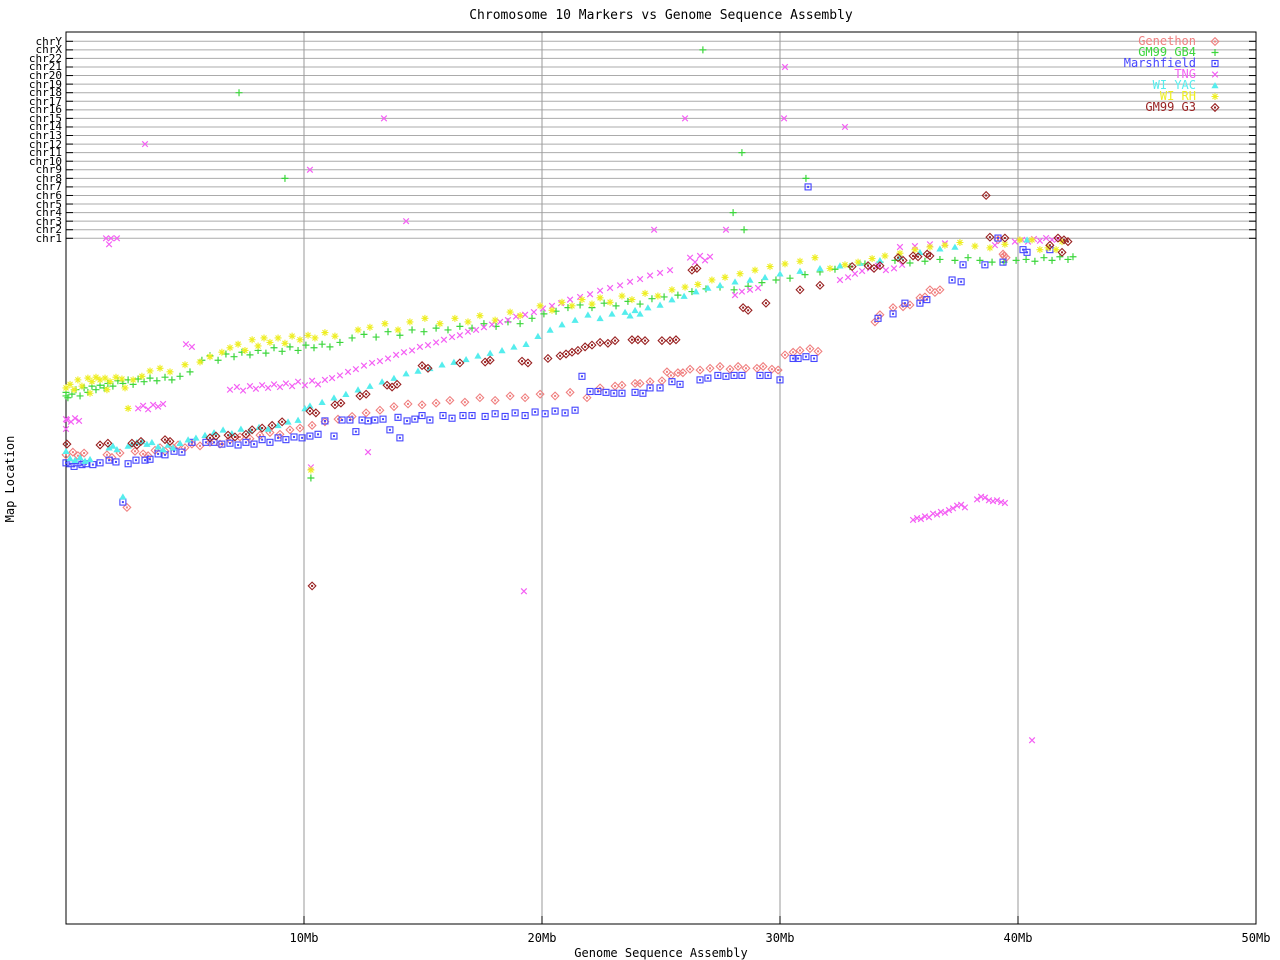 The height and width of the screenshot is (960, 1280). Describe the element at coordinates (1215, 96) in the screenshot. I see `star-marker-icon` at that location.